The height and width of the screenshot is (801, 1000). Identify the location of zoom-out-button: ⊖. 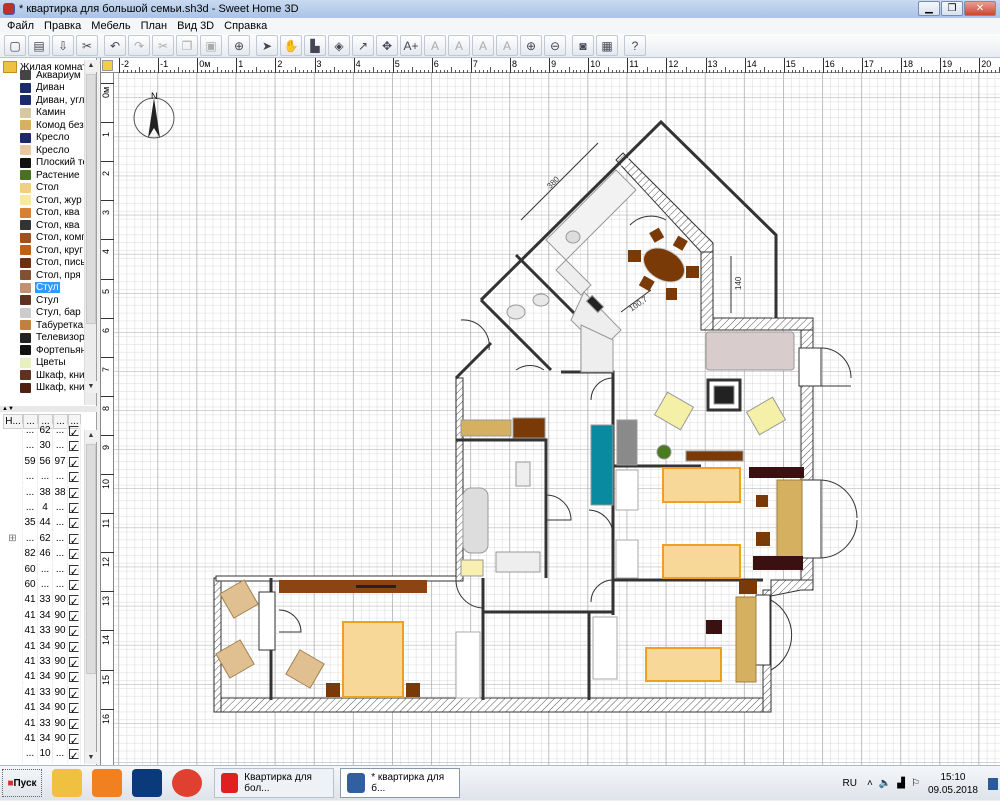
(555, 45).